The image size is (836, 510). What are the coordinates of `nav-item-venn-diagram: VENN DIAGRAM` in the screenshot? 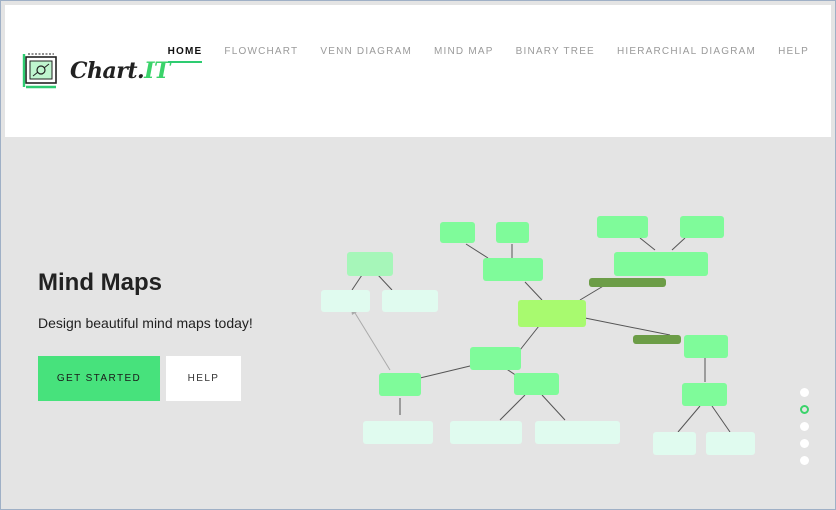 It's located at (366, 54).